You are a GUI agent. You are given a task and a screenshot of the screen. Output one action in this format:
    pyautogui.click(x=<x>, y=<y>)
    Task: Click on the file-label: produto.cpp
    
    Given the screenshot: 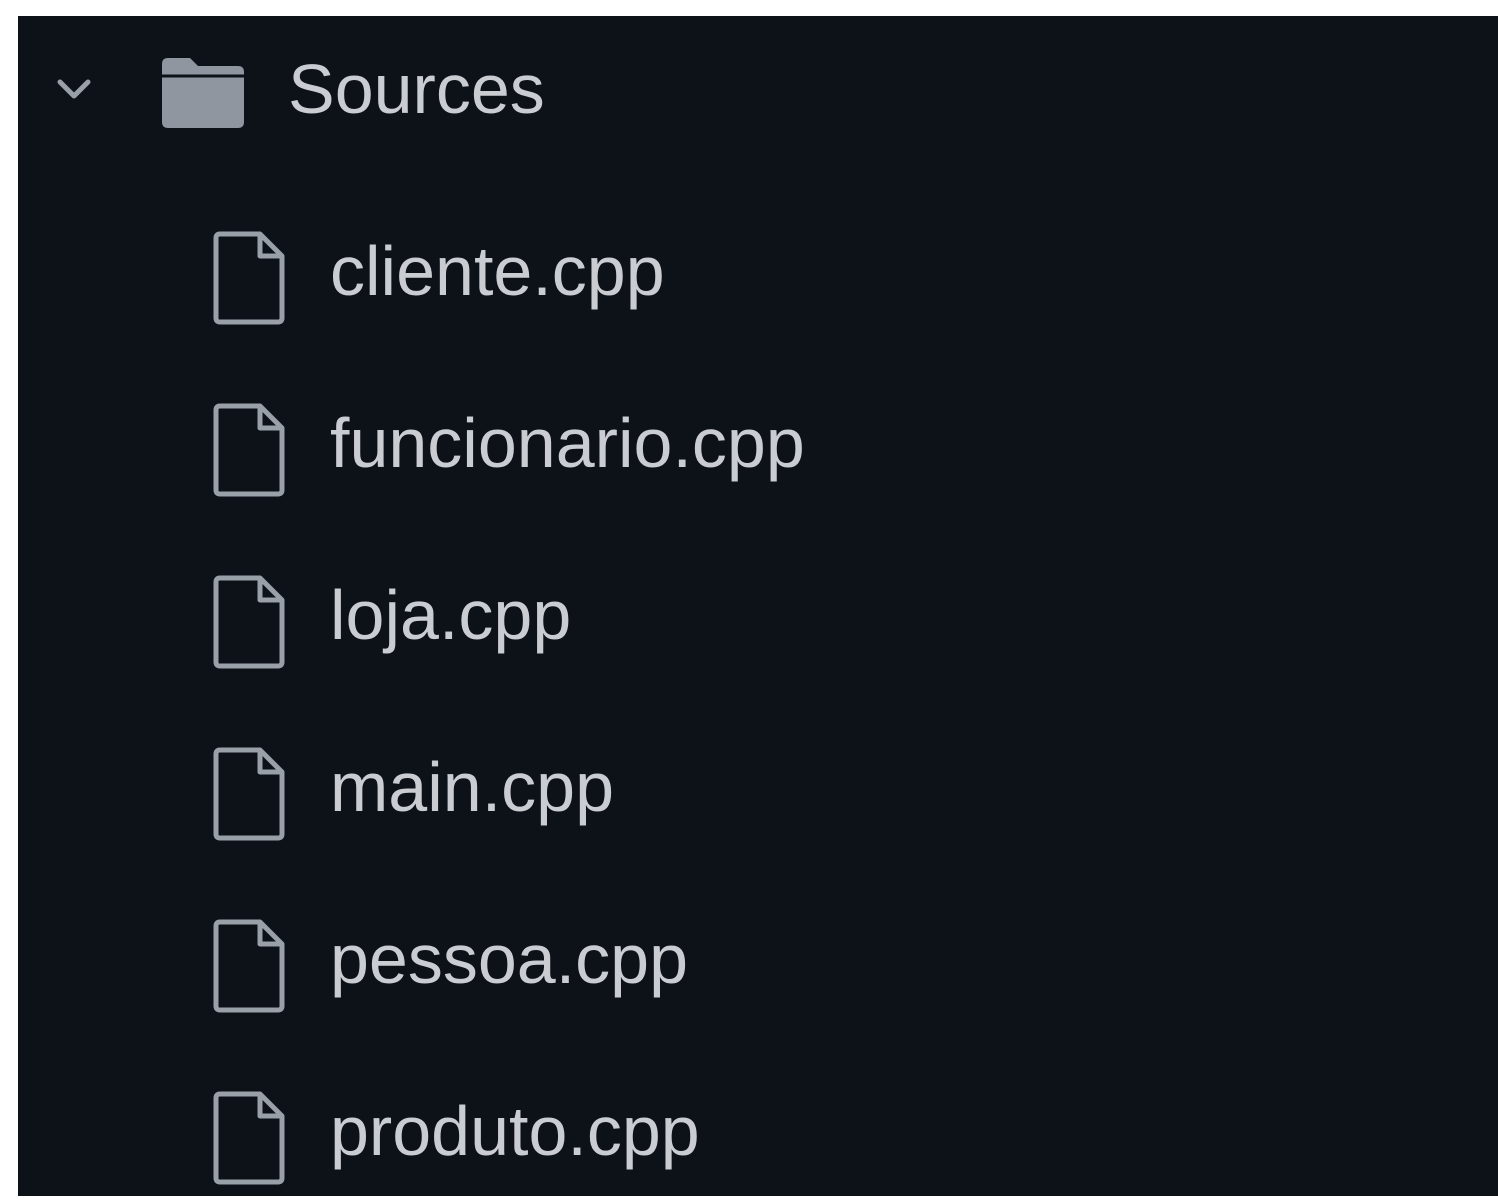 What is the action you would take?
    pyautogui.click(x=515, y=1131)
    